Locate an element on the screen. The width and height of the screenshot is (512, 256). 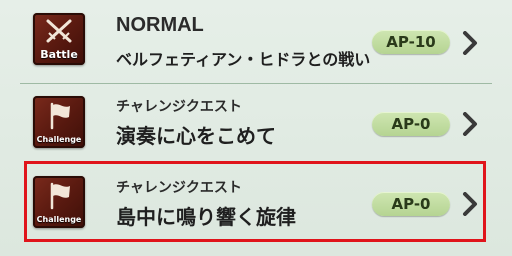
quest-title: 演奏に心をこめて is located at coordinates (196, 136).